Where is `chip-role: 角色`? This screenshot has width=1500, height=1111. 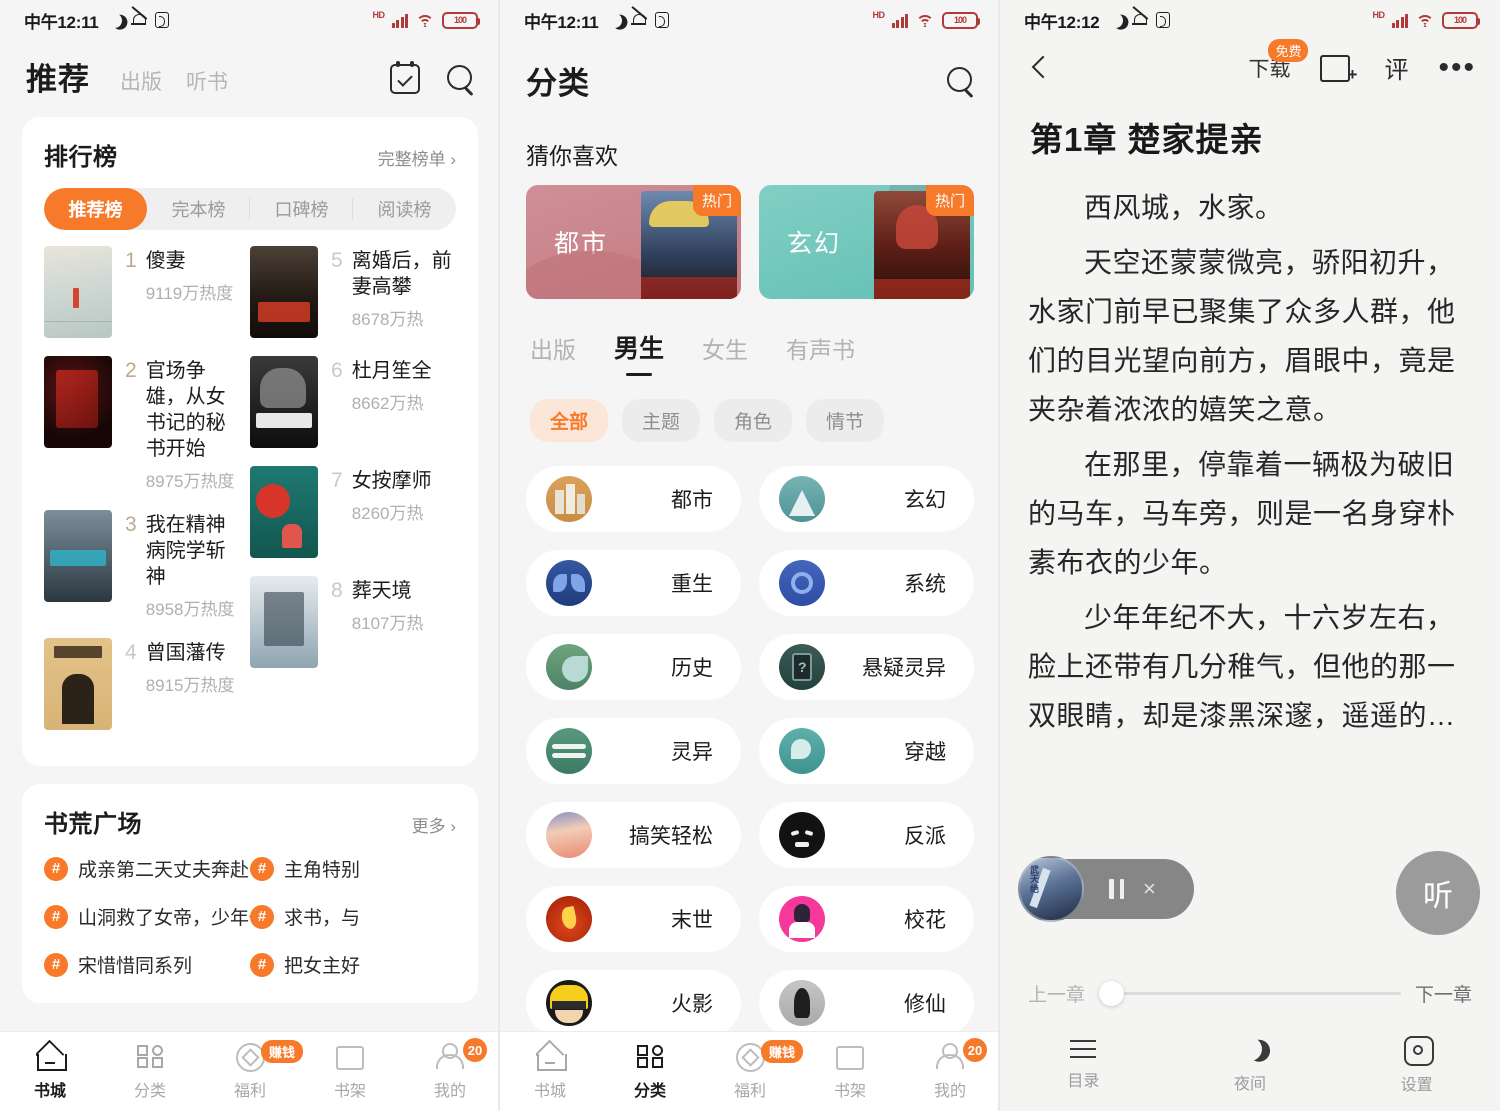
chip-role: 角色 is located at coordinates (753, 420).